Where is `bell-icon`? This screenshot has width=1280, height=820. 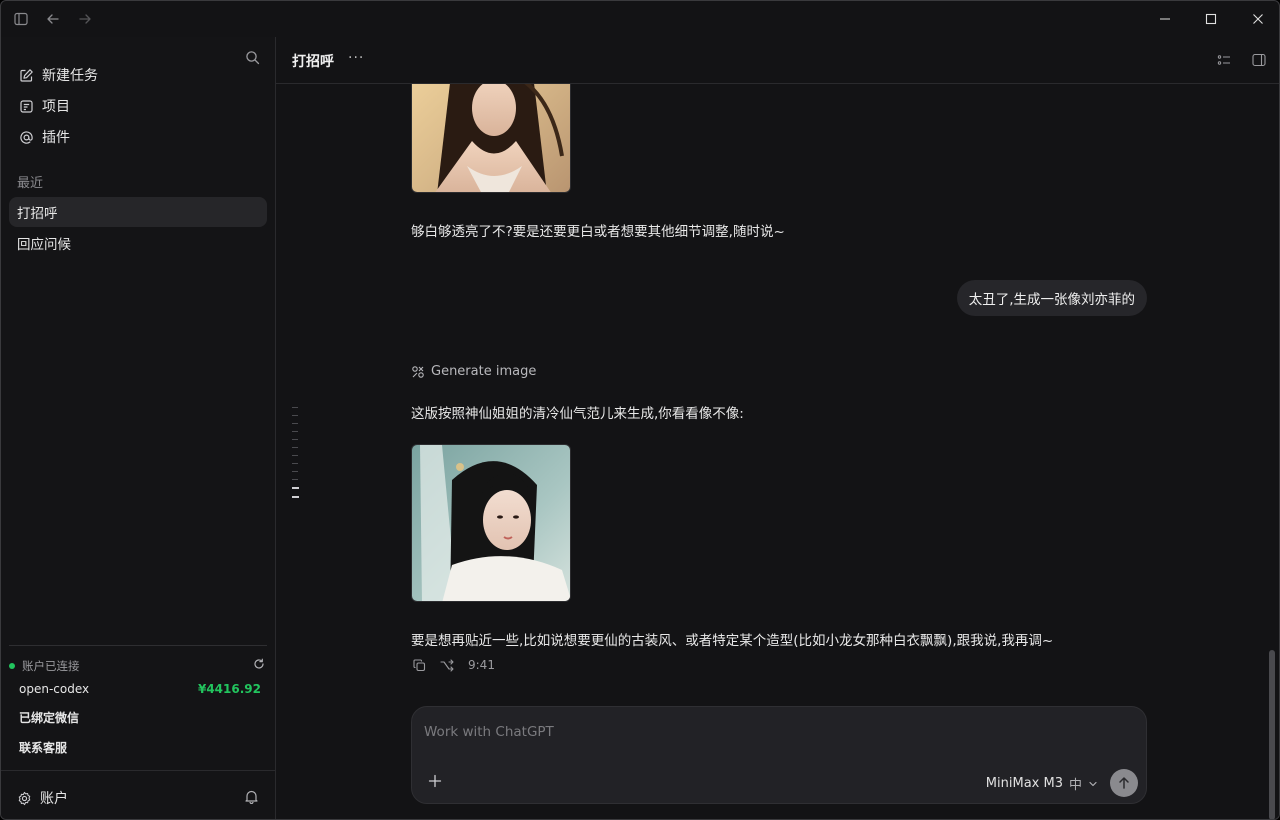
bell-icon is located at coordinates (251, 798).